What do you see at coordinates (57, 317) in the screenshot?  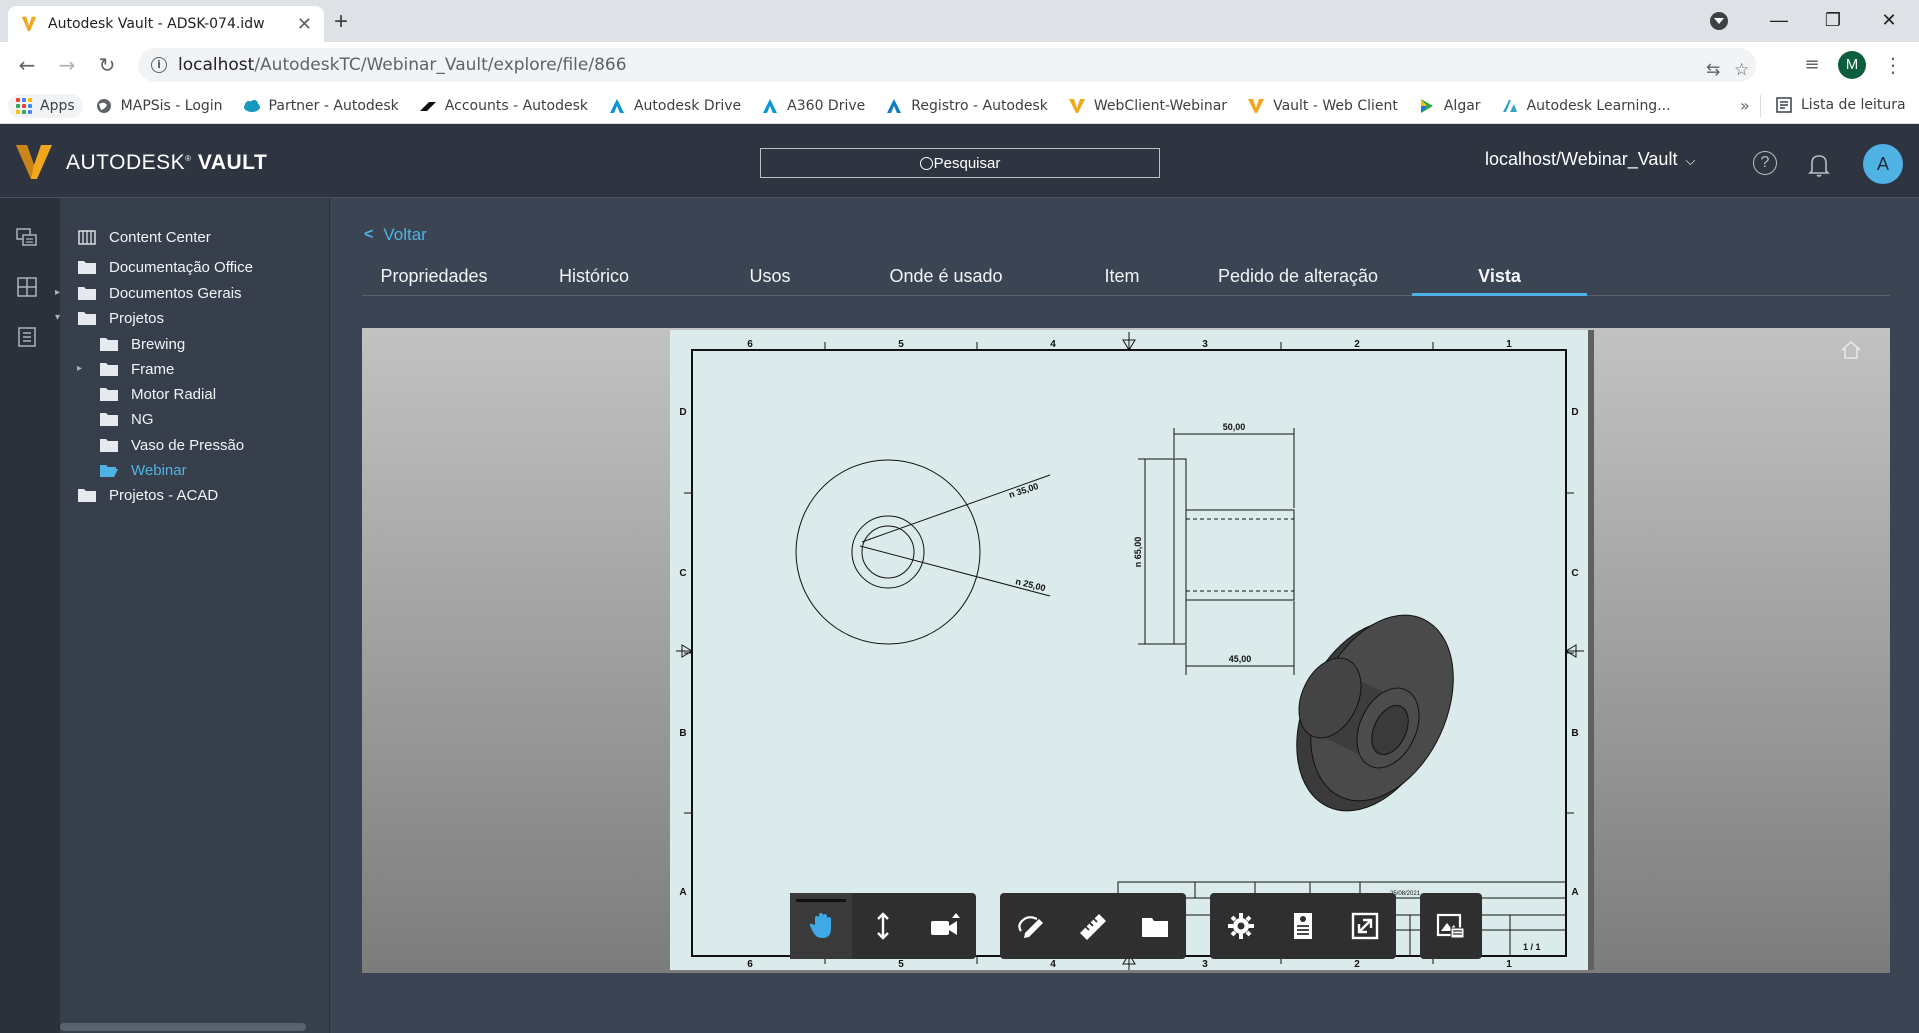 I see `expand-down-icon: ▾` at bounding box center [57, 317].